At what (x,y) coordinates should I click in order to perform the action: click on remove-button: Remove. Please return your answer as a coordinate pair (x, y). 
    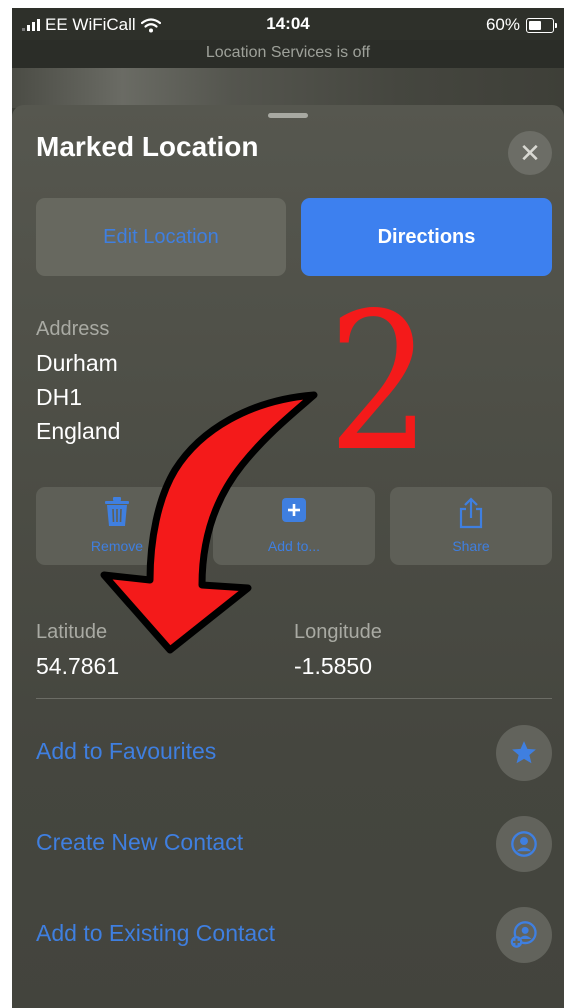
    Looking at the image, I should click on (117, 526).